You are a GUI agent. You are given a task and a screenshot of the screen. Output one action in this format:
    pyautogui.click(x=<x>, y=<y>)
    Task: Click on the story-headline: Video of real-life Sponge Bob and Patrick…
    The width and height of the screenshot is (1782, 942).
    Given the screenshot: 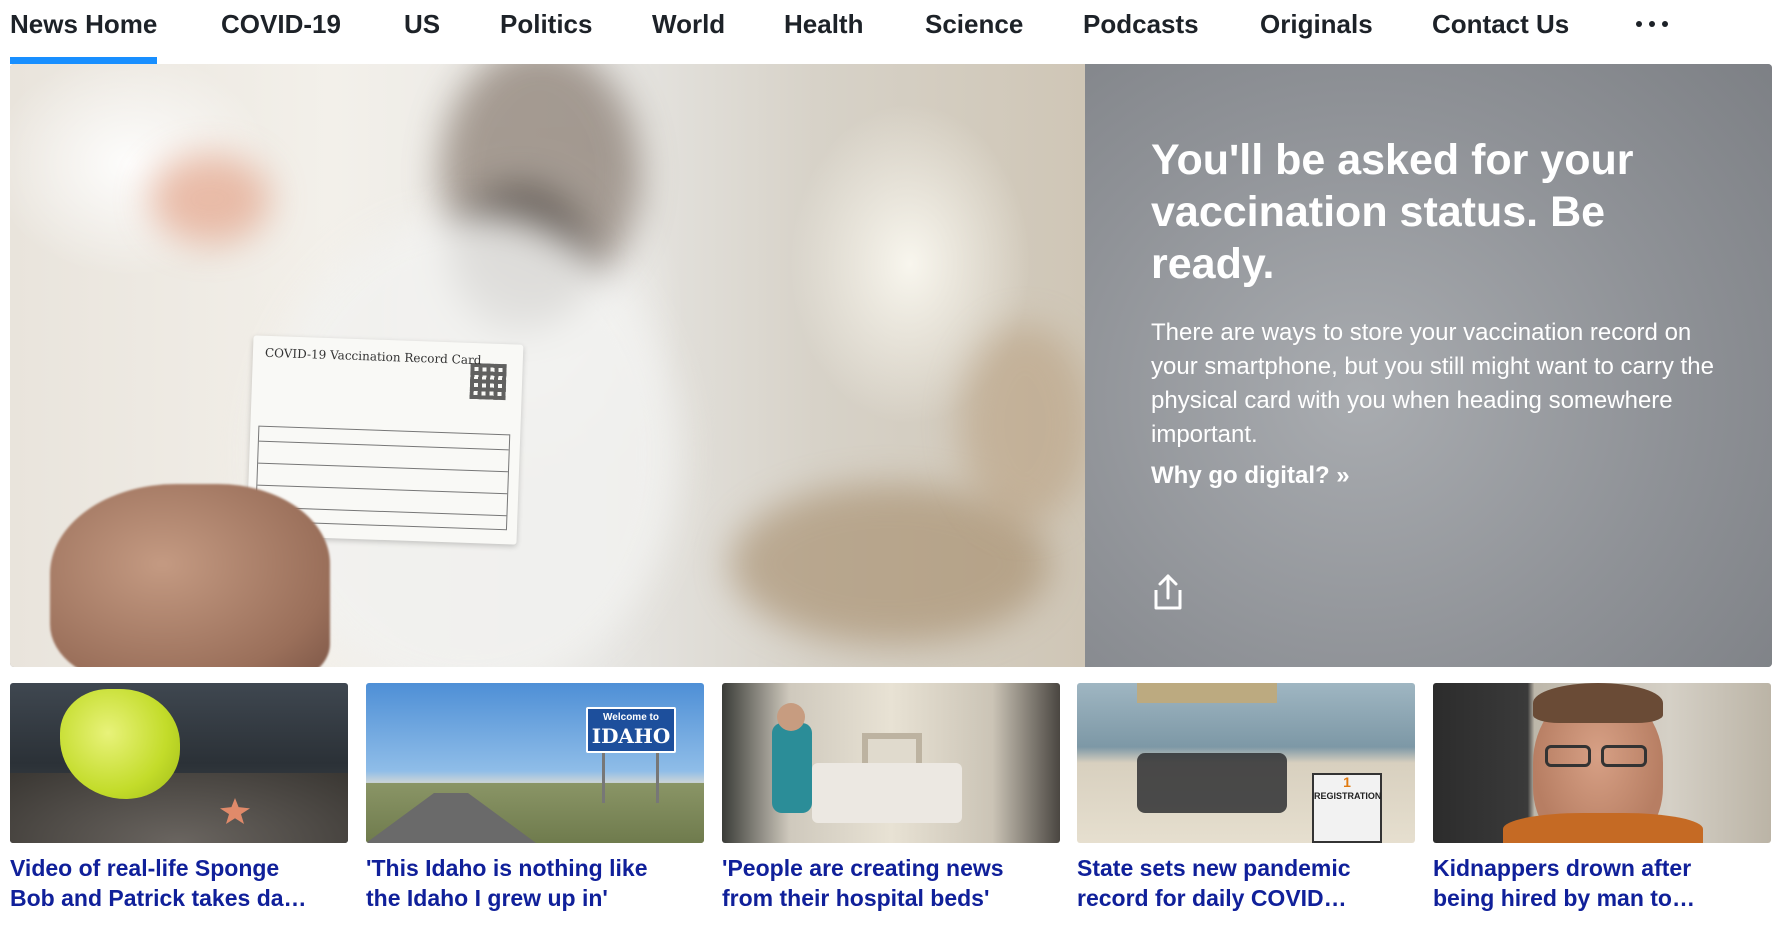 What is the action you would take?
    pyautogui.click(x=175, y=883)
    